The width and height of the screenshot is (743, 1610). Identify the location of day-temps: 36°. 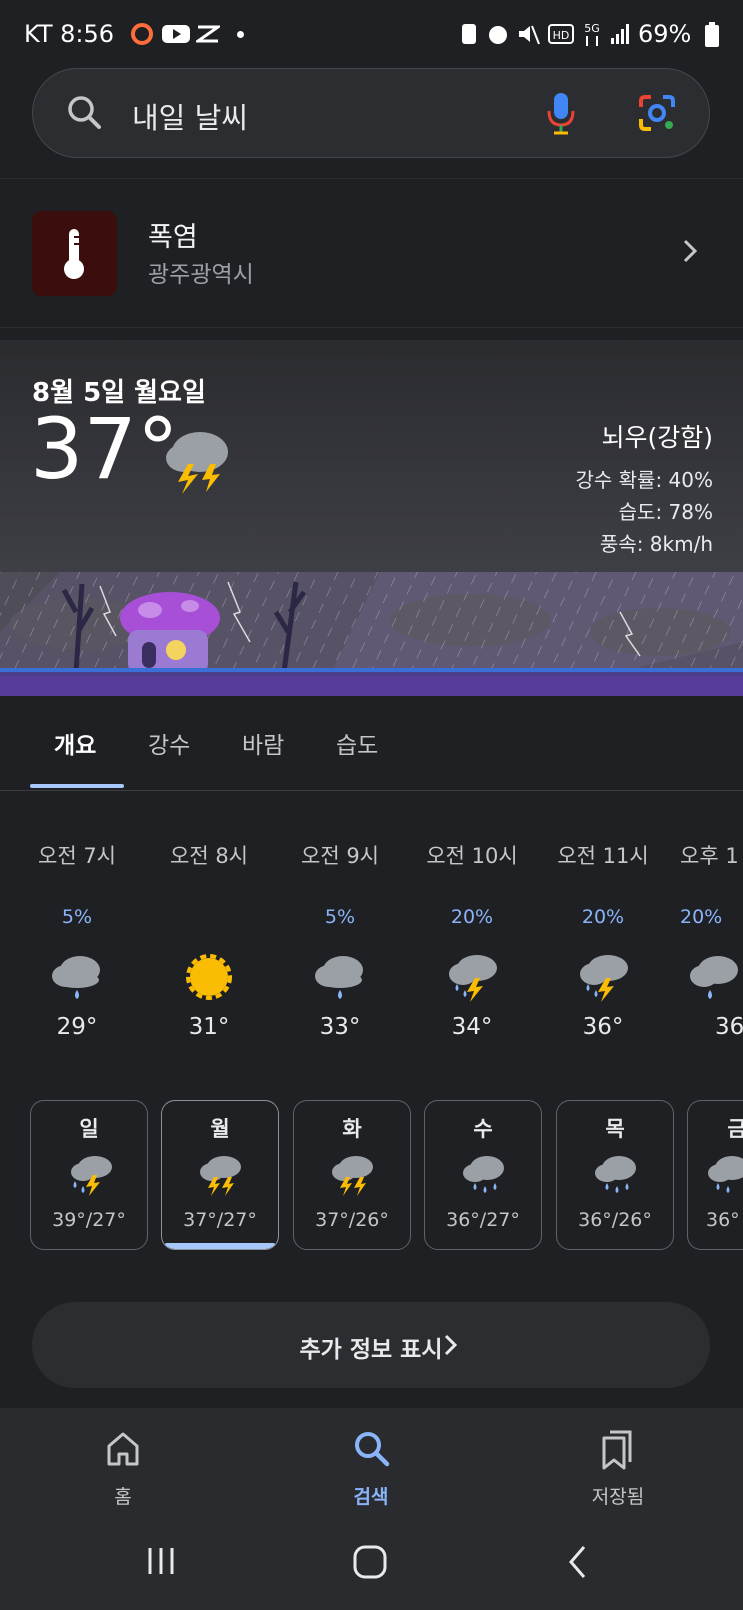
(723, 1220).